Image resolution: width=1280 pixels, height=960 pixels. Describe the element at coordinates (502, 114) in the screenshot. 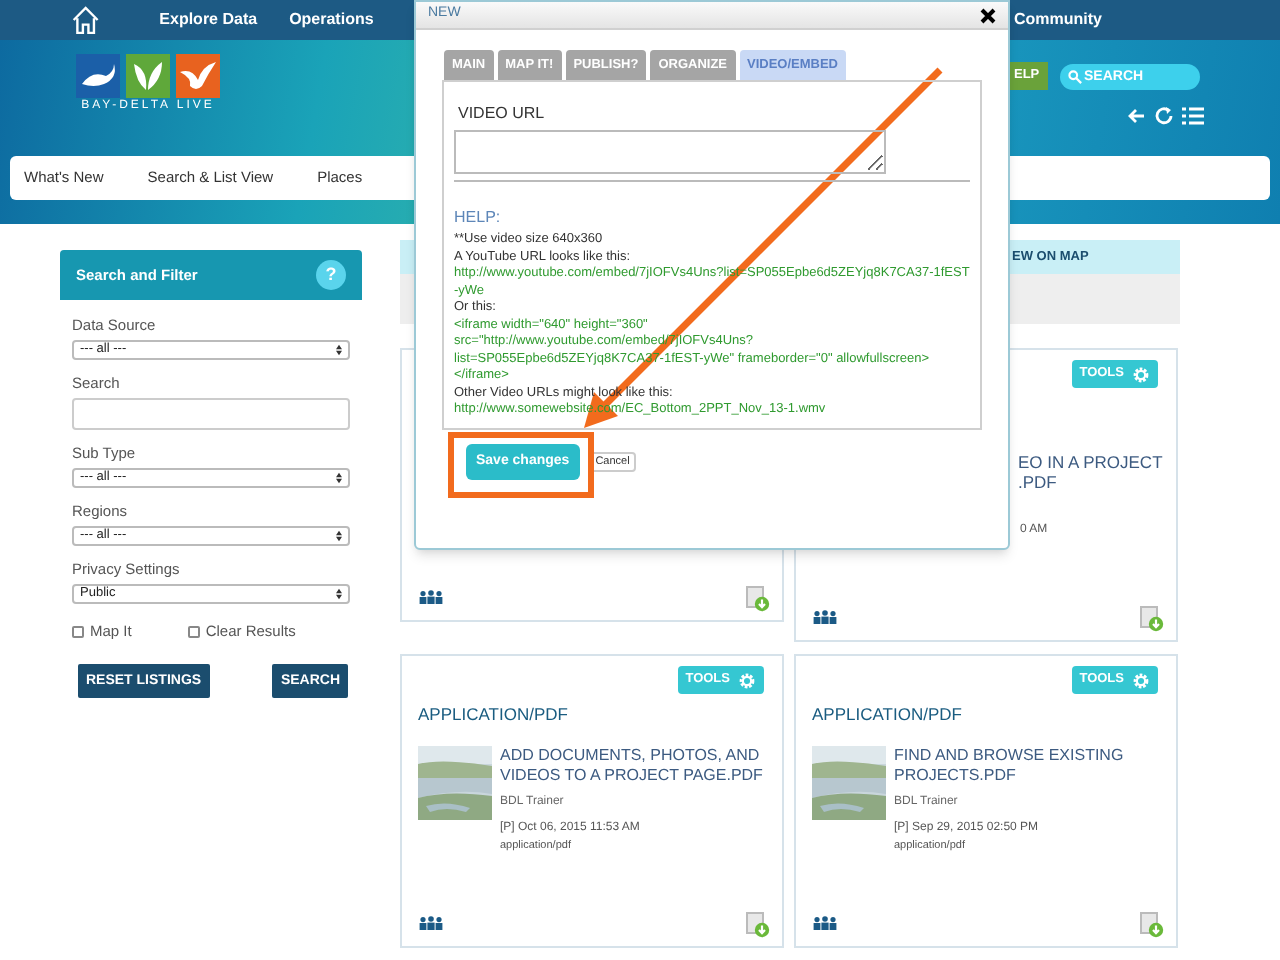

I see `field-label: VIDEO URL` at that location.